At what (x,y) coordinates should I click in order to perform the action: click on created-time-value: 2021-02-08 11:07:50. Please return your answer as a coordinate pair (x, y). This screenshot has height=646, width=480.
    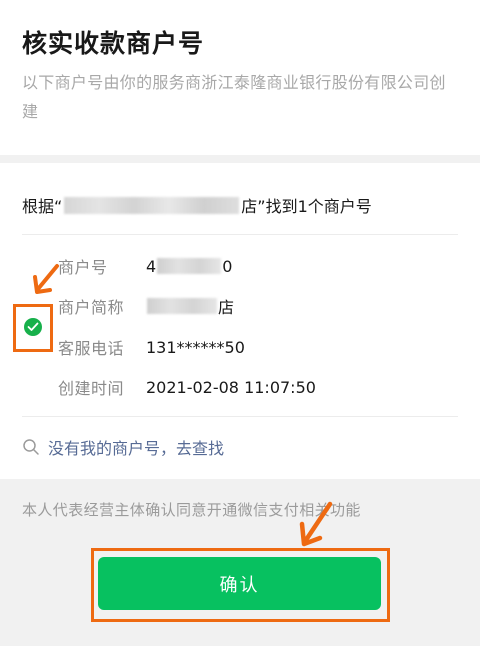
    Looking at the image, I should click on (231, 387).